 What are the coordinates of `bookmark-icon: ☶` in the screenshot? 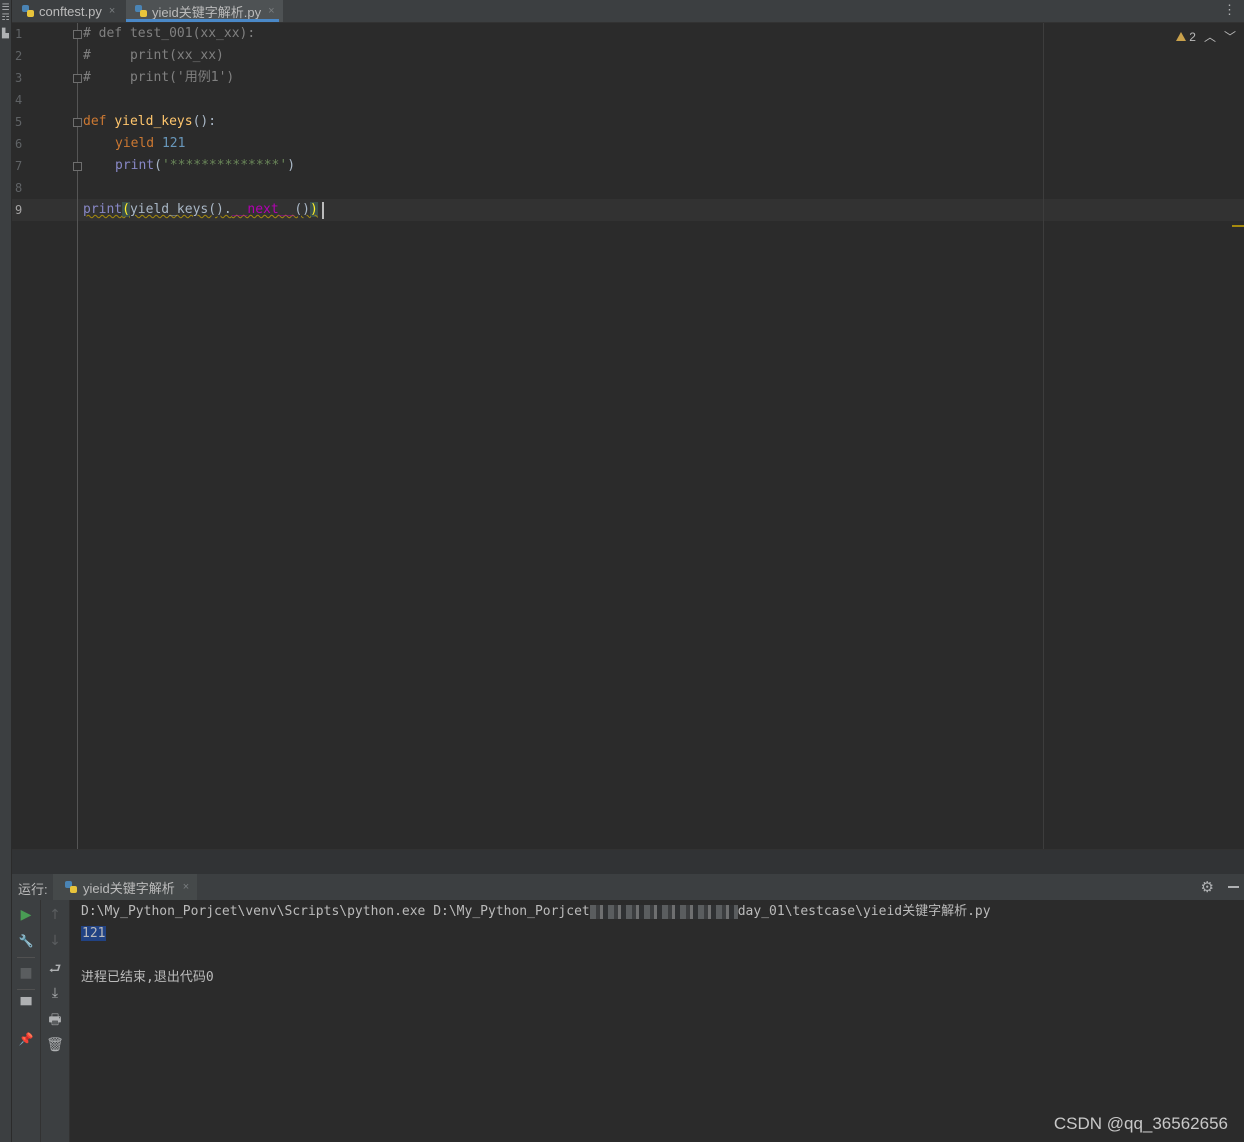 It's located at (5, 18).